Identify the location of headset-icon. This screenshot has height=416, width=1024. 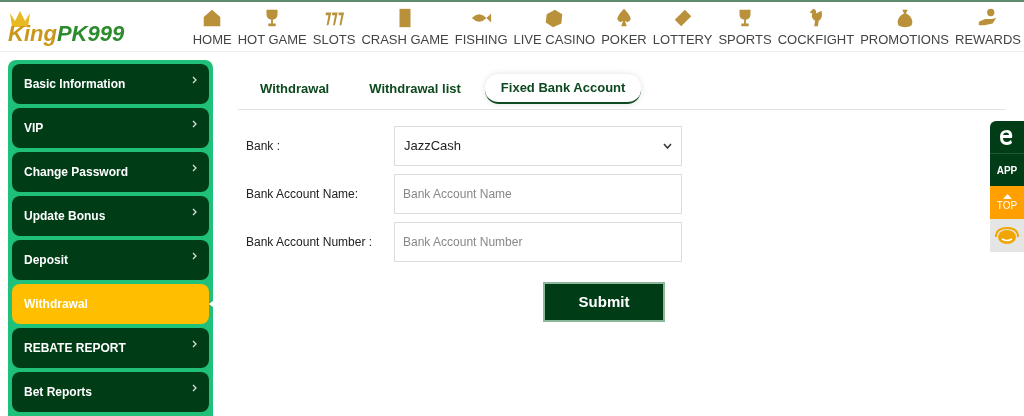
(1007, 235).